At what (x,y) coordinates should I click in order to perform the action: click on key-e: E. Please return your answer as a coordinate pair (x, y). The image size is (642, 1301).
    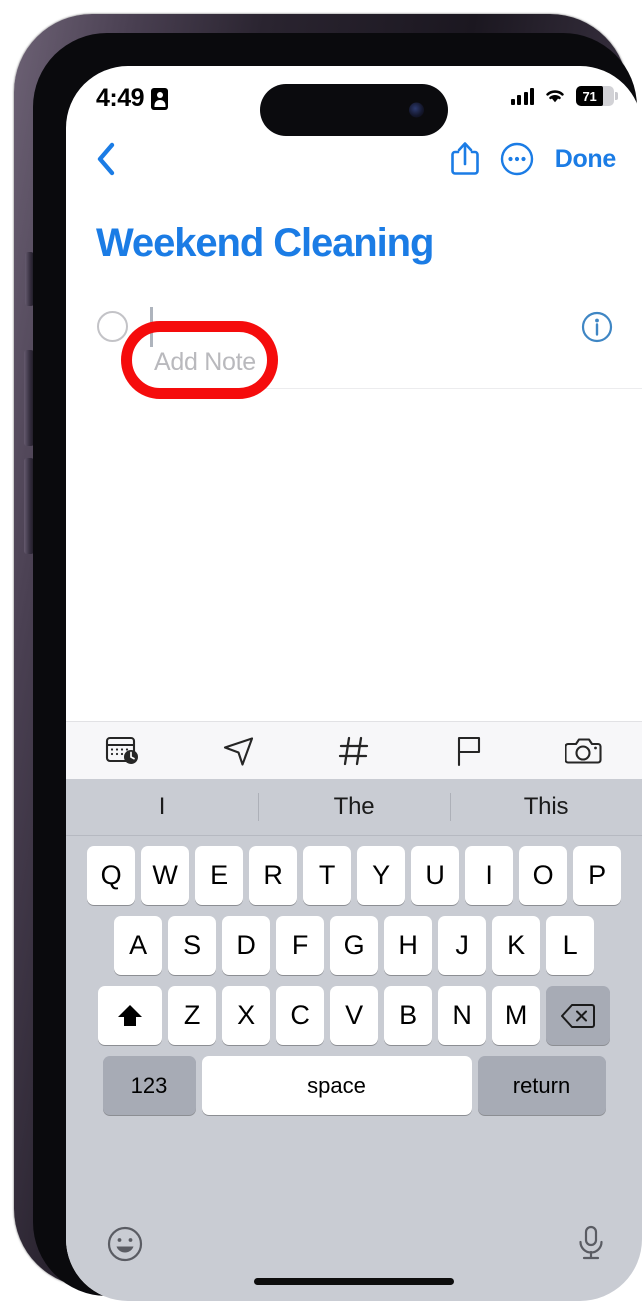
    Looking at the image, I should click on (219, 875).